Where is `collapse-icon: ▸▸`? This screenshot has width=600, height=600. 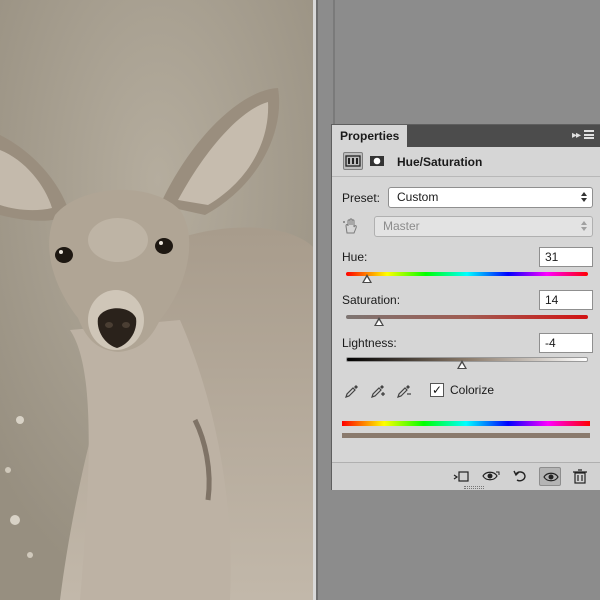 collapse-icon: ▸▸ is located at coordinates (576, 135).